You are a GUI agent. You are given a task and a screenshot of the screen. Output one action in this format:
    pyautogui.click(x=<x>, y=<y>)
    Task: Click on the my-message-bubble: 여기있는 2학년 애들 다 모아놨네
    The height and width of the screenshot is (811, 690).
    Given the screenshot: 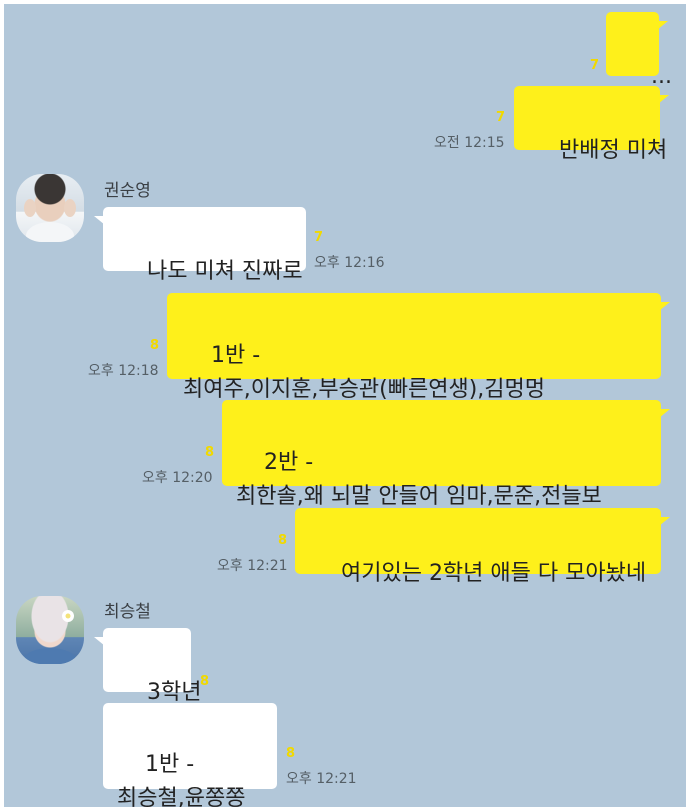 What is the action you would take?
    pyautogui.click(x=482, y=547)
    